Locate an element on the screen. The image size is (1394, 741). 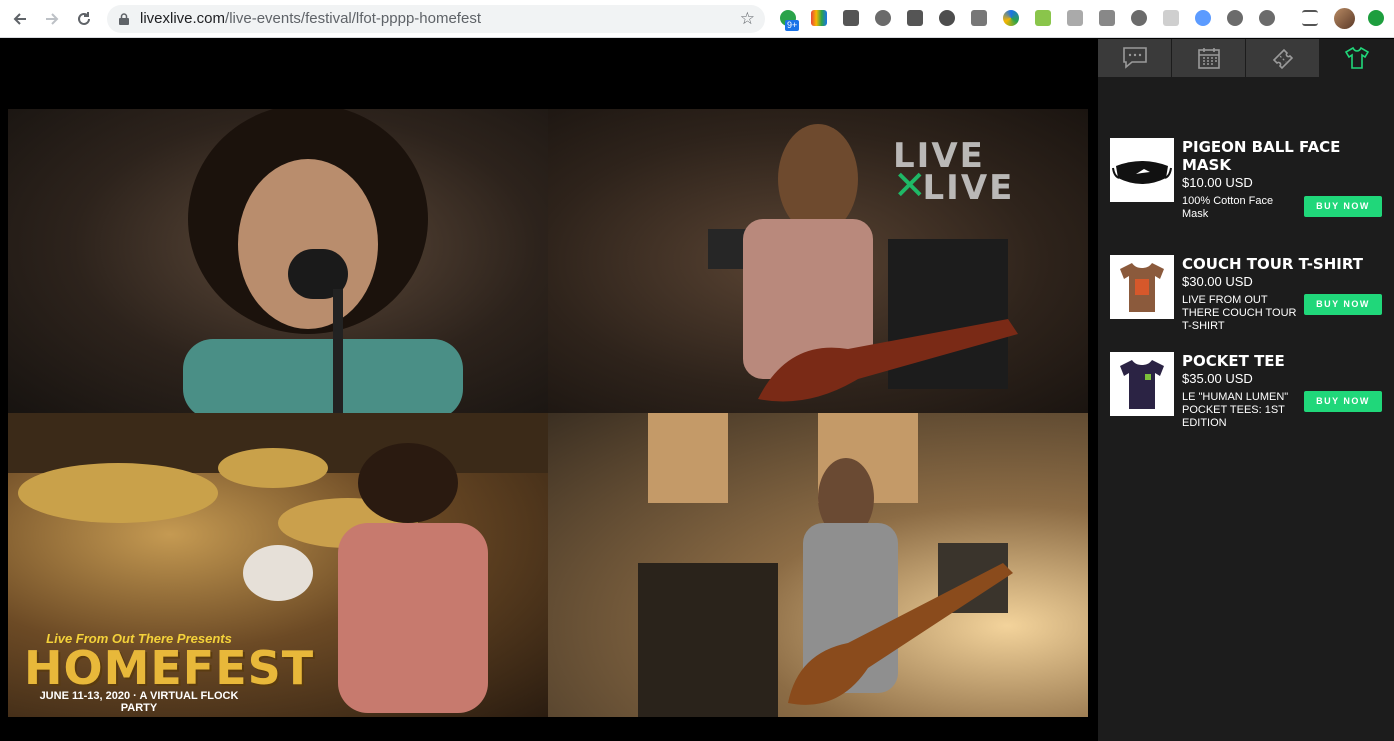
update-icon is located at coordinates (1376, 18).